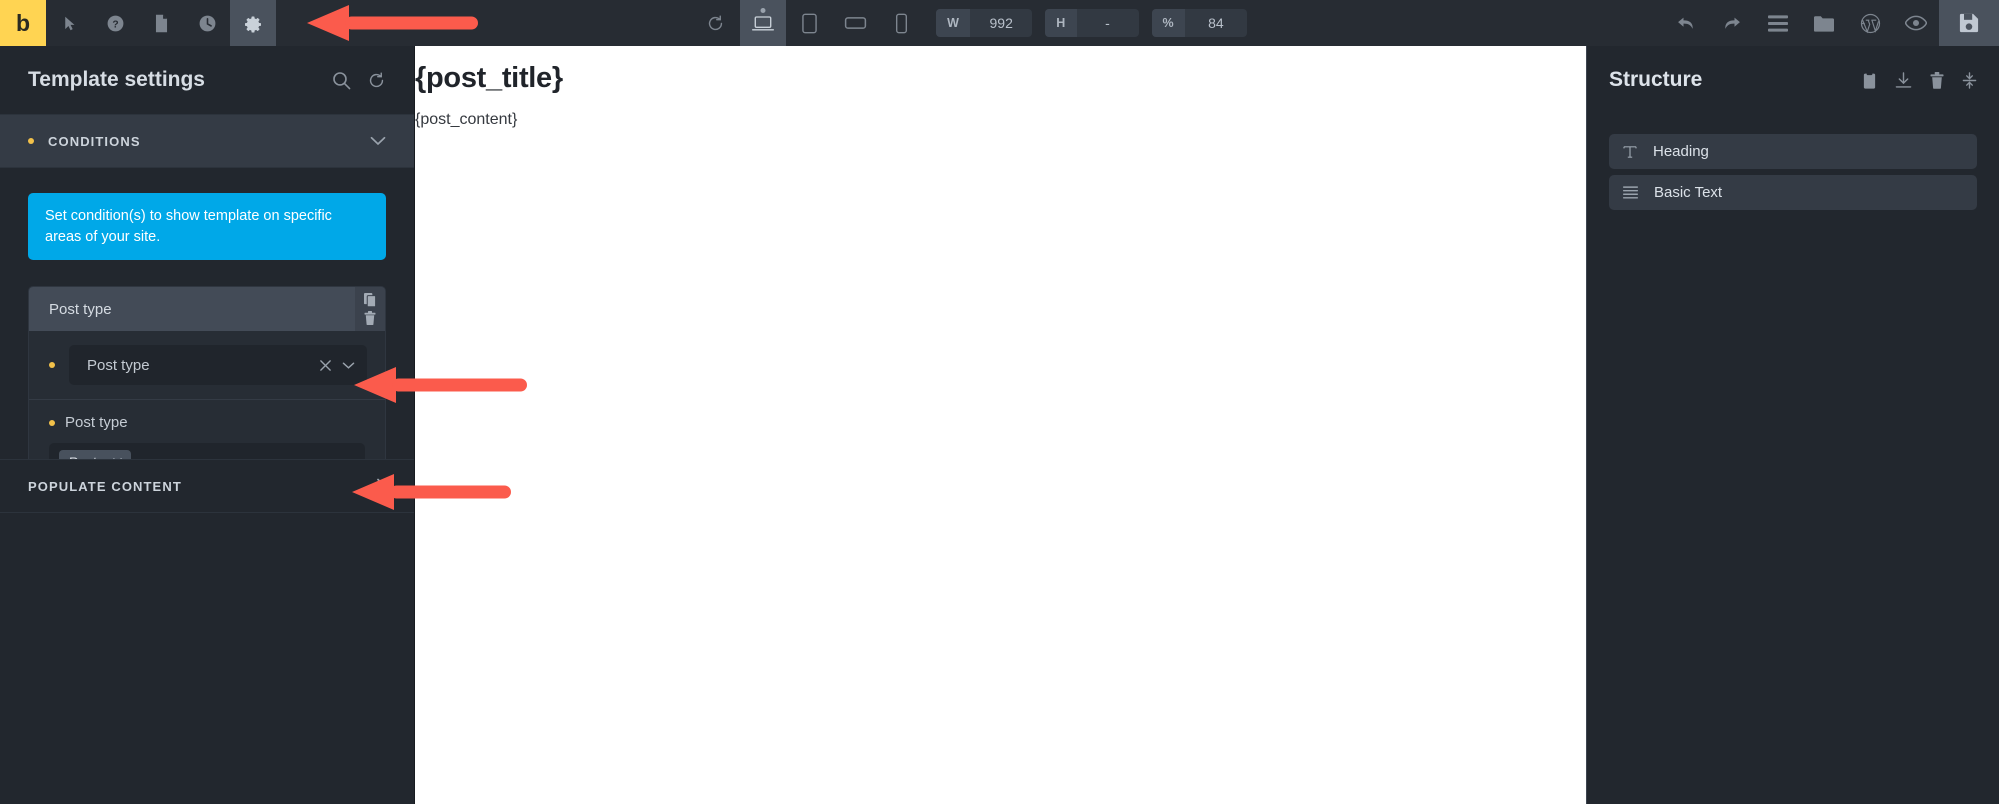 Image resolution: width=1999 pixels, height=804 pixels. I want to click on section-header-populate-content: POPULATE CONTENT, so click(207, 486).